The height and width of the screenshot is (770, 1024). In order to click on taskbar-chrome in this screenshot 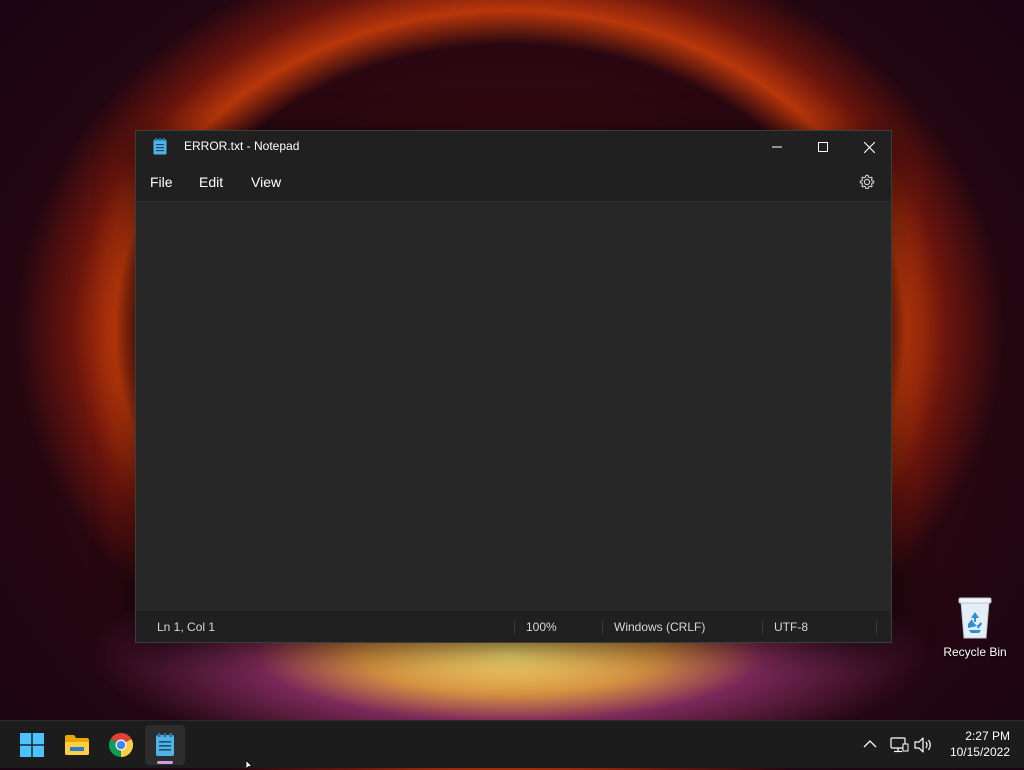, I will do `click(121, 745)`.